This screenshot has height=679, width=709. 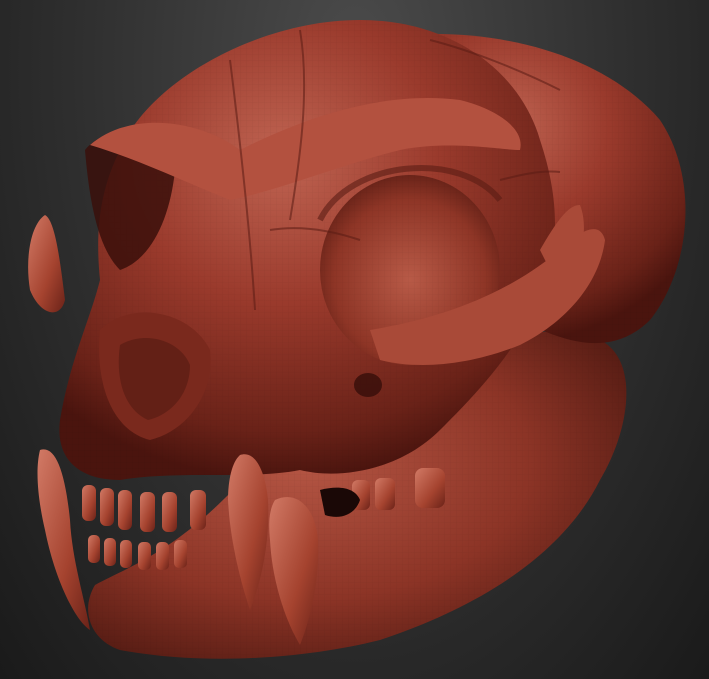 What do you see at coordinates (368, 385) in the screenshot?
I see `infraorbital-foramen` at bounding box center [368, 385].